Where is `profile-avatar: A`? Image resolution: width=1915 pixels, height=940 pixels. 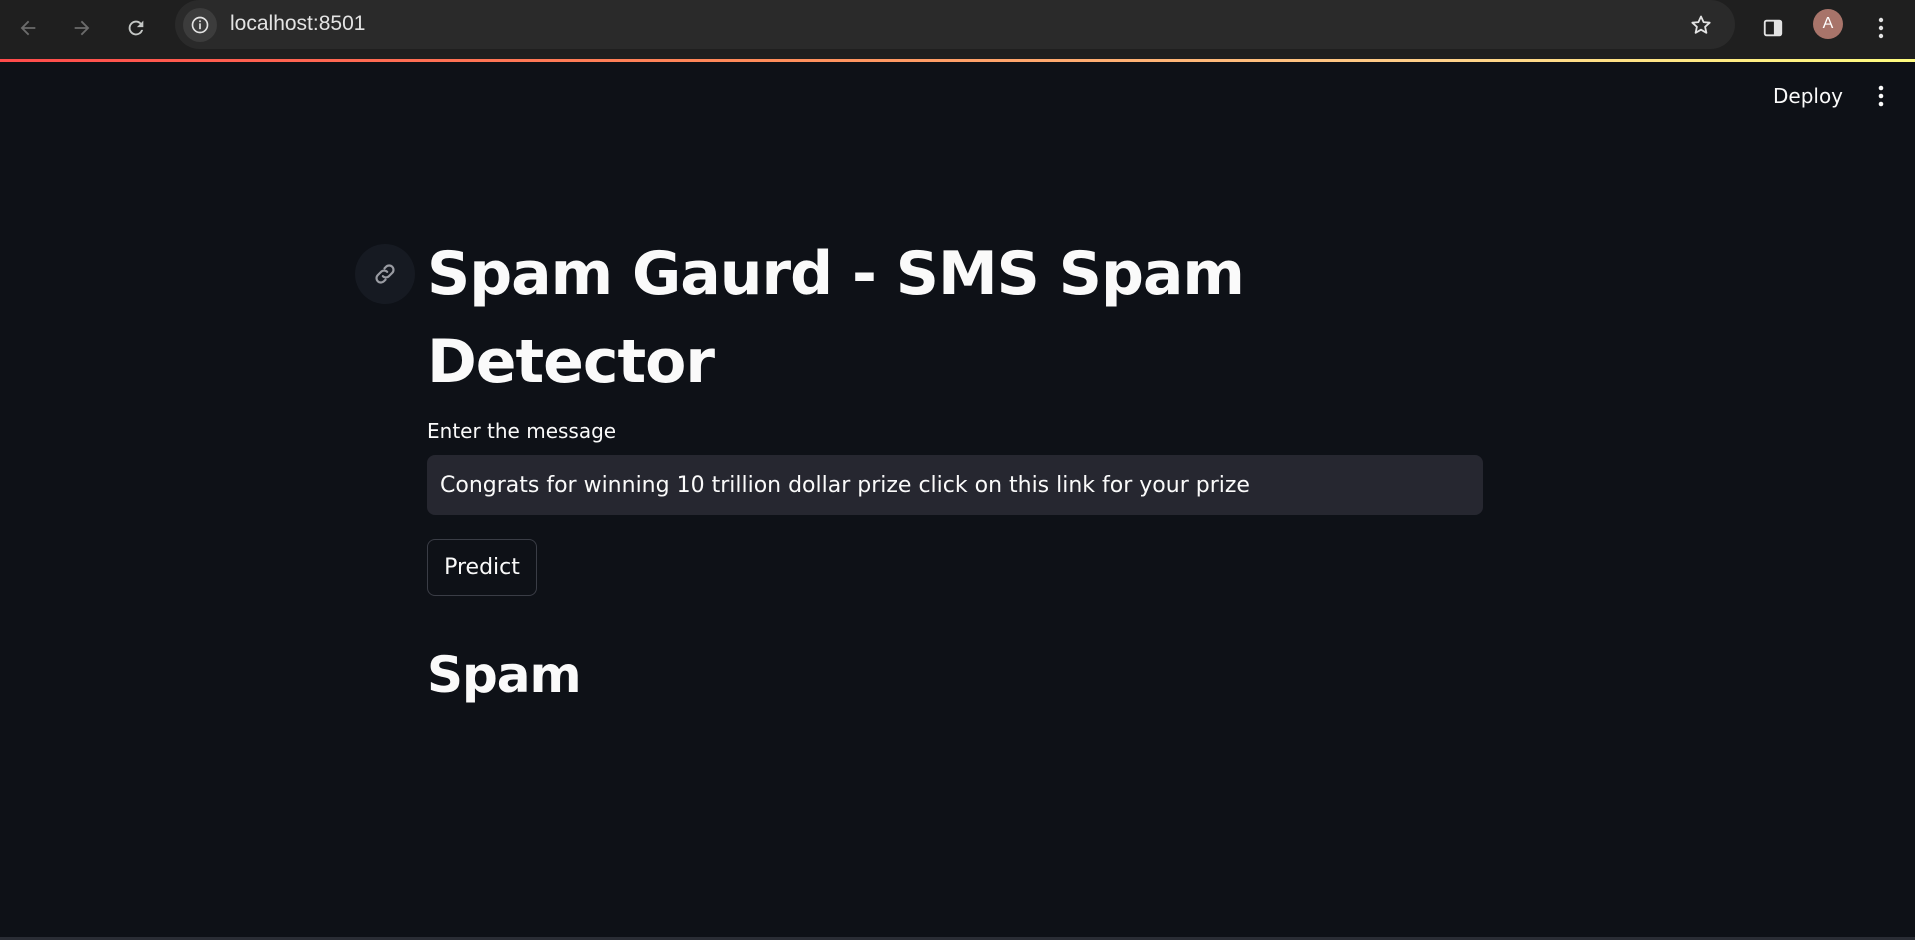 profile-avatar: A is located at coordinates (1828, 24).